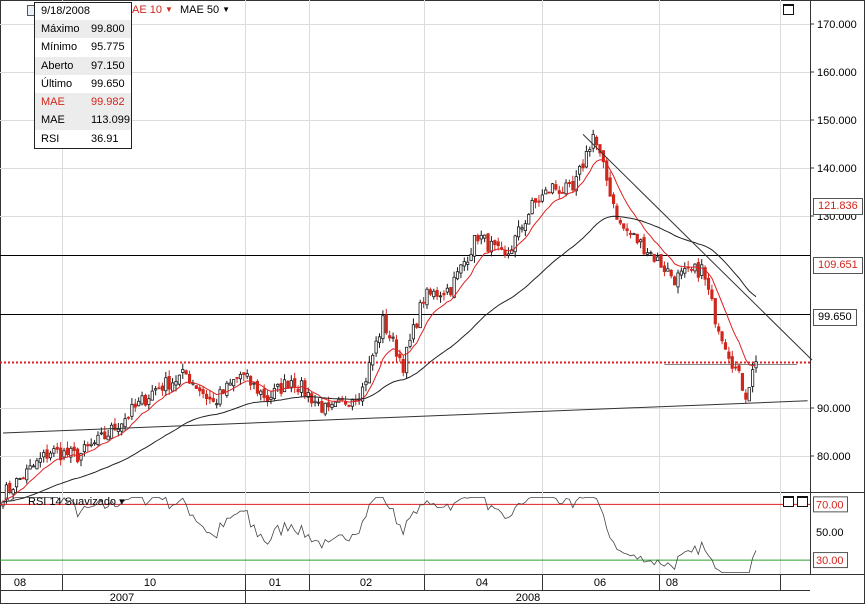 The height and width of the screenshot is (604, 865). What do you see at coordinates (83, 139) in the screenshot?
I see `tooltip-row: RSI 36.91` at bounding box center [83, 139].